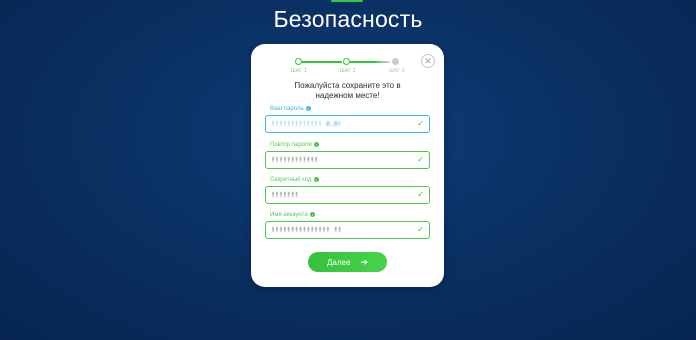 This screenshot has width=696, height=340. I want to click on stepper: ШАГ 1 ШАГ 2 ШАГ 3, so click(347, 61).